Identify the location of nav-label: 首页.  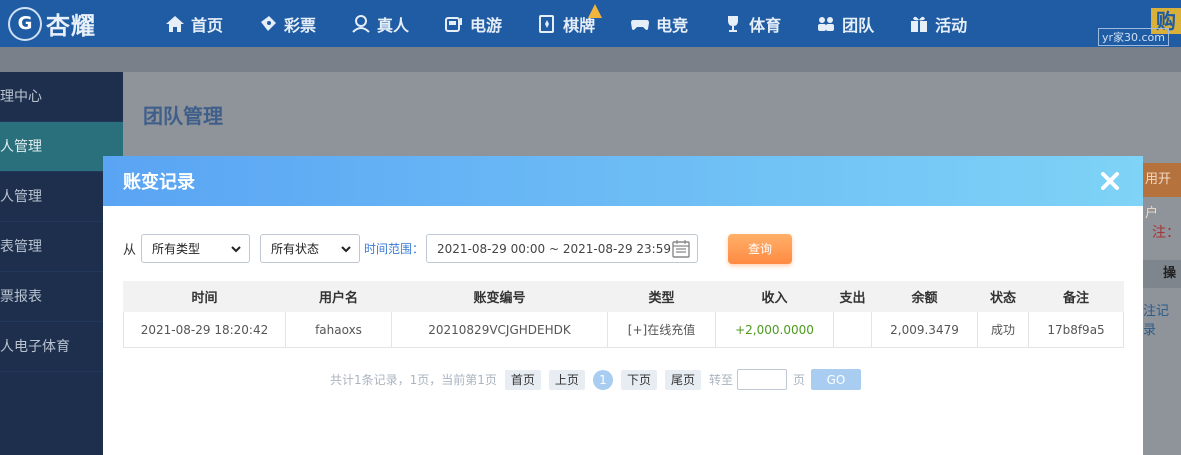
(207, 25).